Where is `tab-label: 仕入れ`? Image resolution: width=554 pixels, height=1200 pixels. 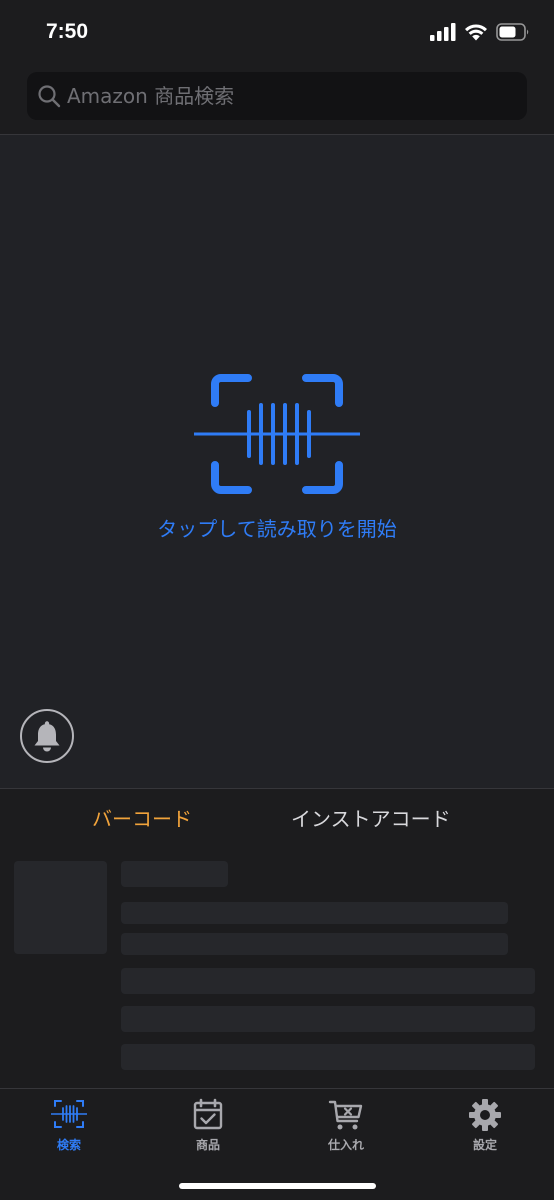
tab-label: 仕入れ is located at coordinates (345, 1145).